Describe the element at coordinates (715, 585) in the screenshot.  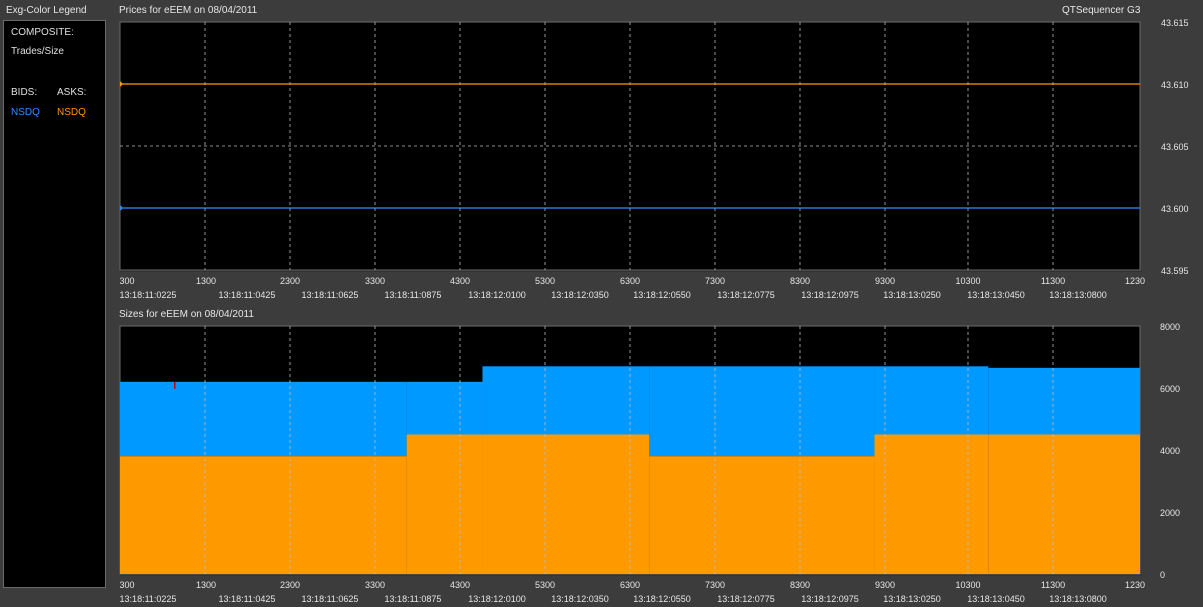
I see `size-x-tick-label: 7300` at that location.